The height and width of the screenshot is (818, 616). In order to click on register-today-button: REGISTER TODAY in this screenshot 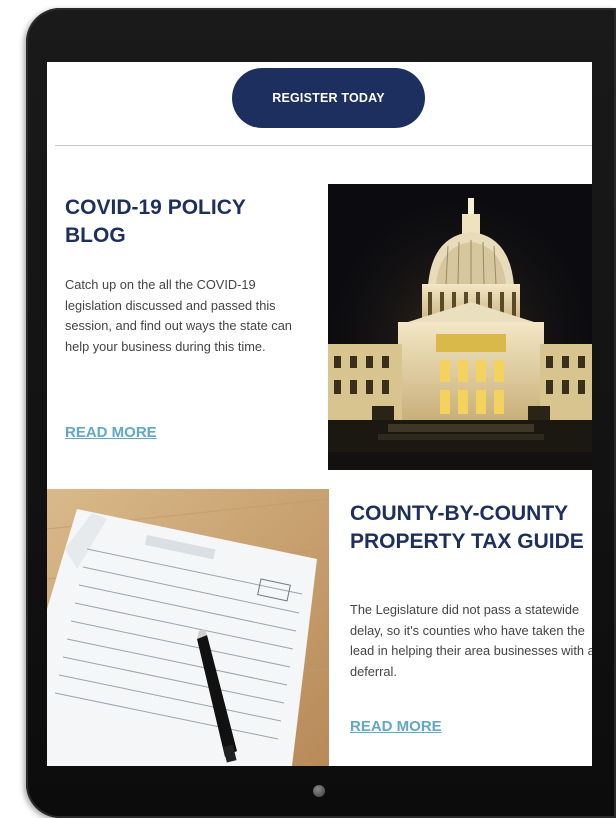, I will do `click(328, 98)`.